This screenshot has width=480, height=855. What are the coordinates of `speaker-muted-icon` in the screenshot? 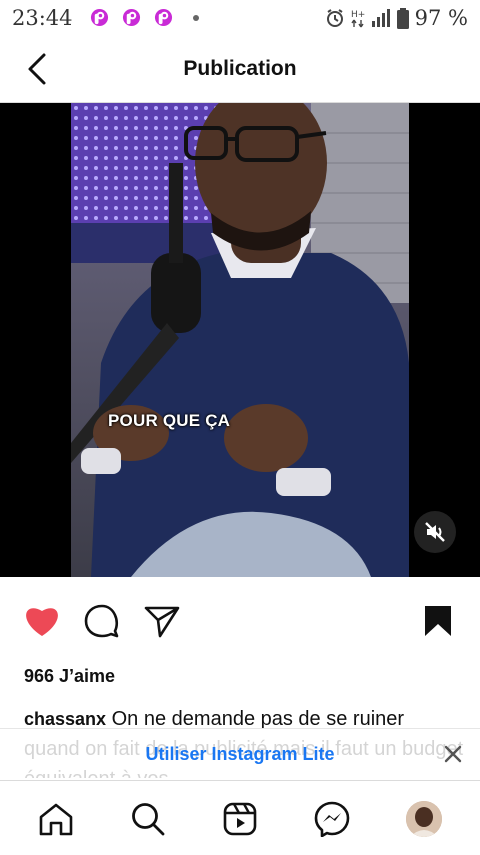 It's located at (435, 532).